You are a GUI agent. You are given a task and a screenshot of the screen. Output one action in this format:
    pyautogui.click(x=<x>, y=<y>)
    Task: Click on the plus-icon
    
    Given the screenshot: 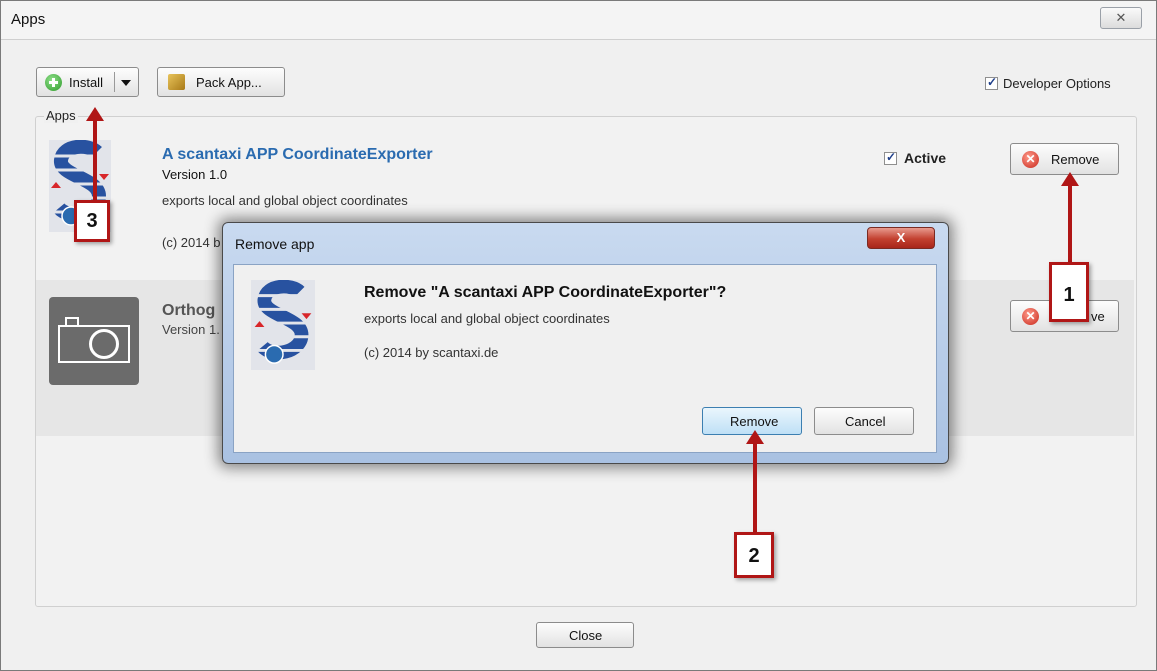 What is the action you would take?
    pyautogui.click(x=53, y=82)
    